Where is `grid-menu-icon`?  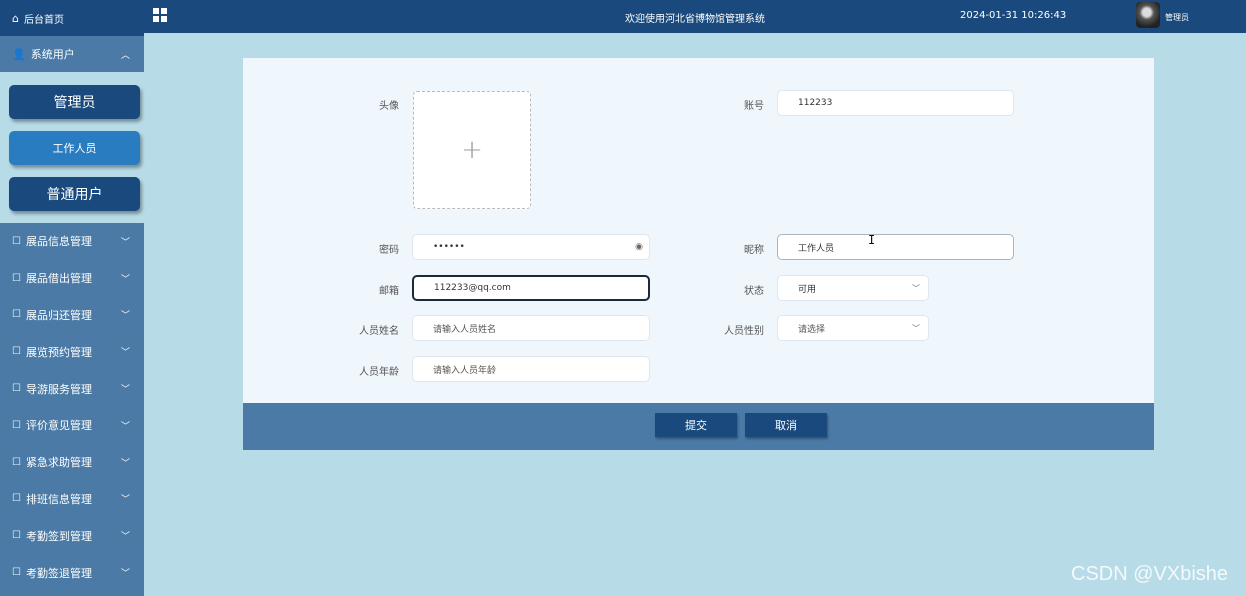
grid-menu-icon is located at coordinates (160, 15).